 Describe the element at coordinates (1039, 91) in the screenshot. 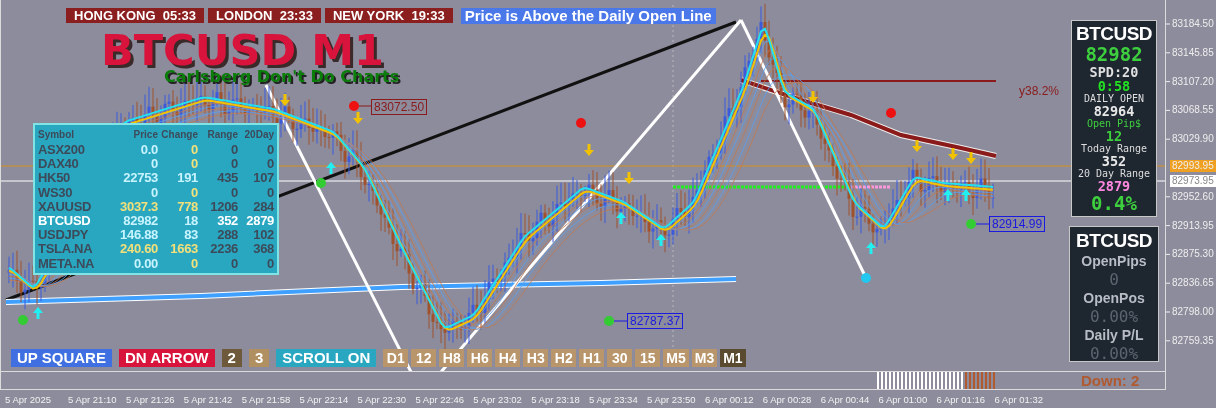

I see `fibonacci-label: y38.2%` at that location.